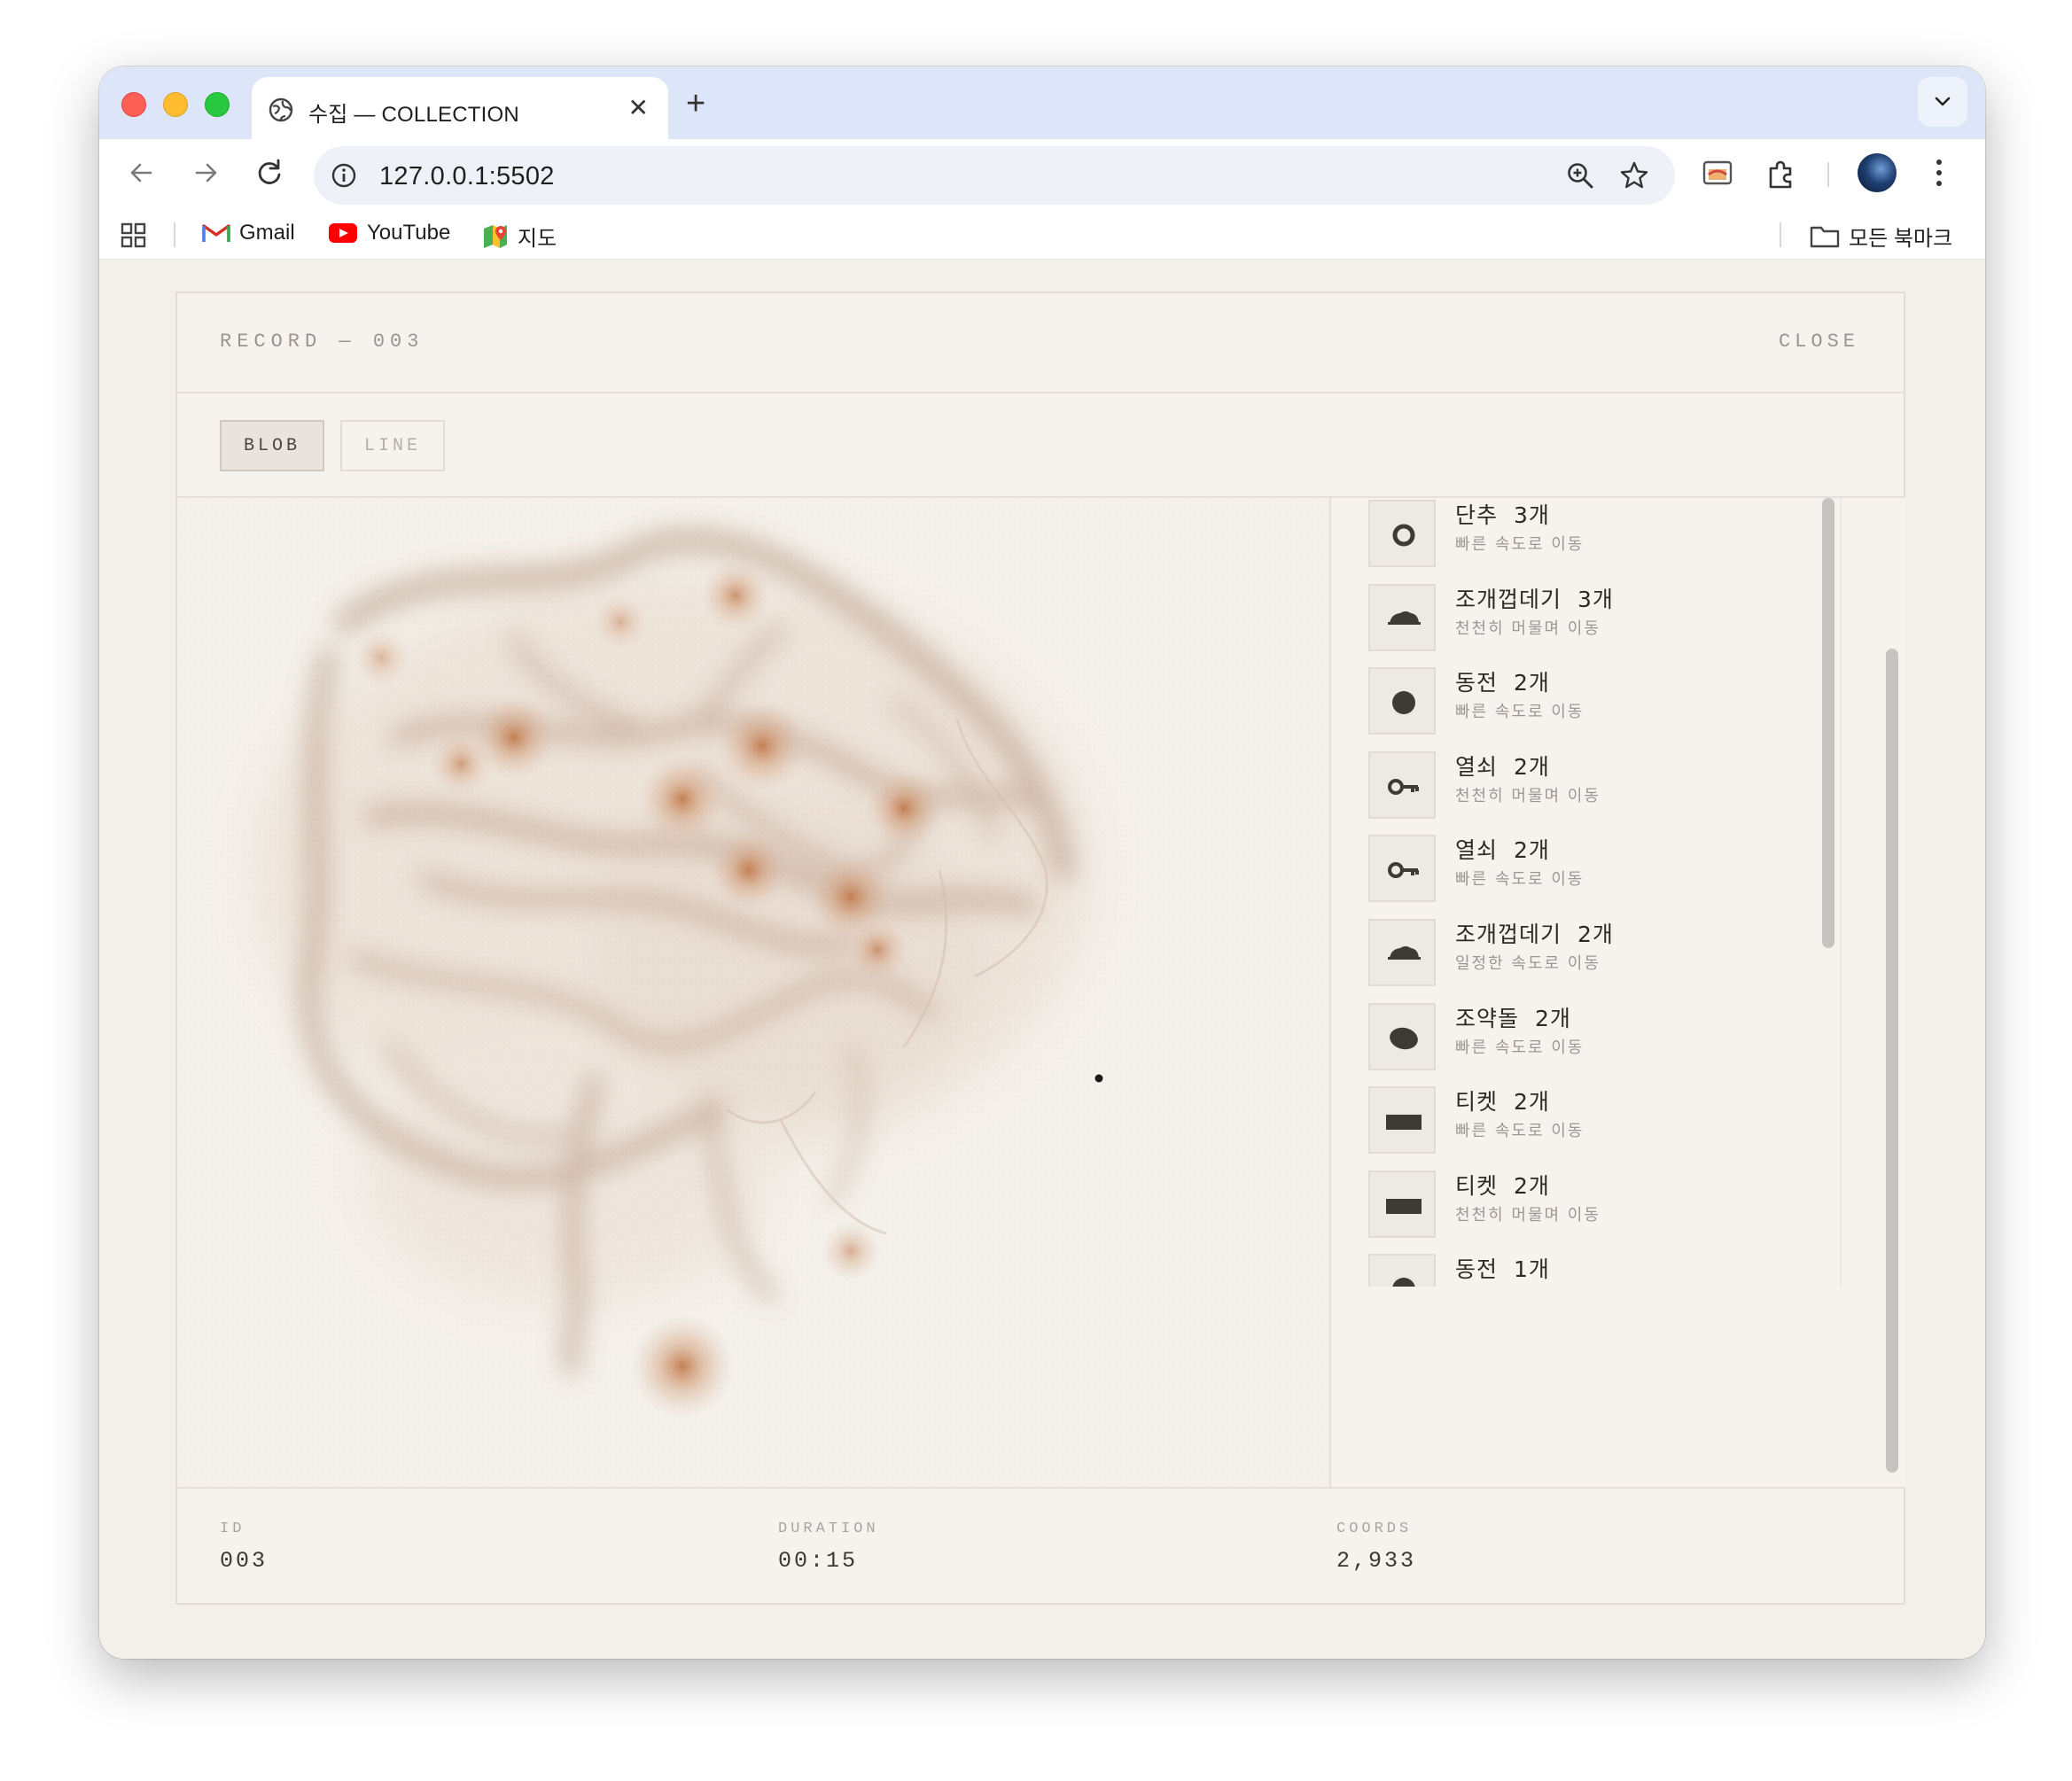  Describe the element at coordinates (1502, 1268) in the screenshot. I see `item-title: 동전 1개` at that location.